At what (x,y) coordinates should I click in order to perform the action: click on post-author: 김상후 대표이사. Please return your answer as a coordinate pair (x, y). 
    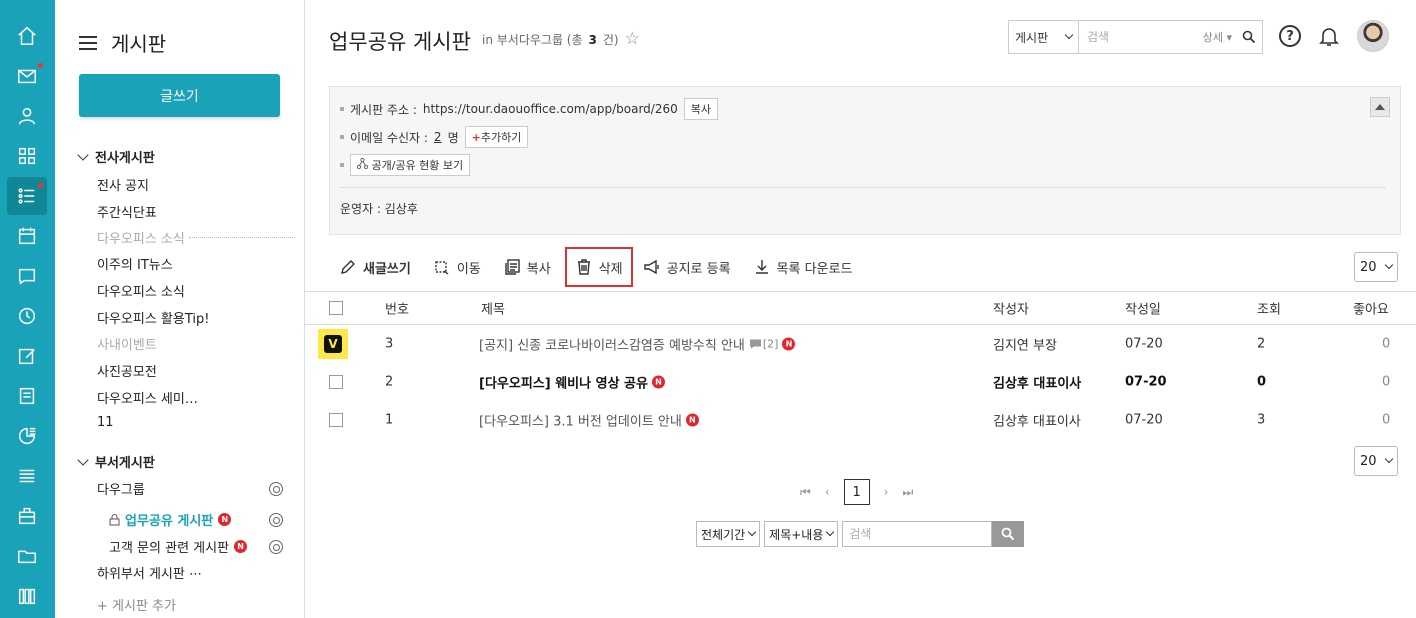
    Looking at the image, I should click on (1037, 384).